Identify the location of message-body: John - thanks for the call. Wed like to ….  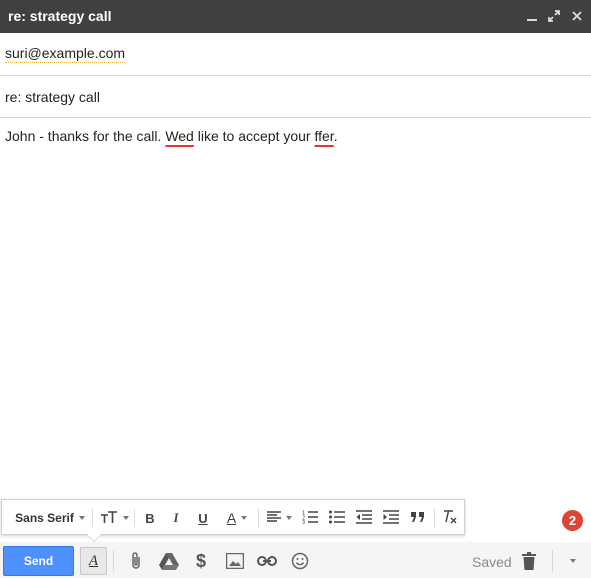
(171, 136).